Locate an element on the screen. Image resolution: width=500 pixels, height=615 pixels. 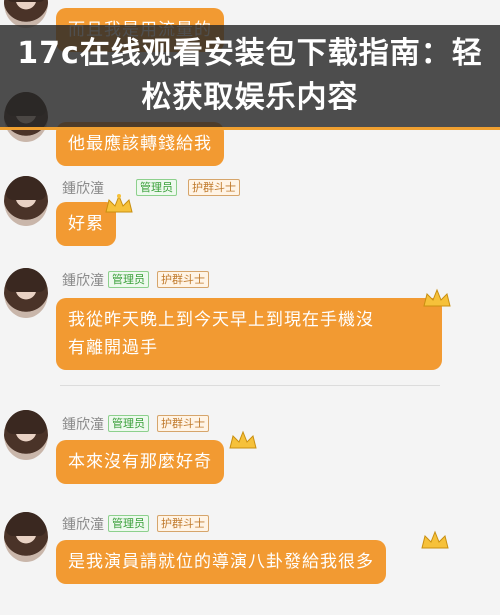
divider is located at coordinates (250, 385).